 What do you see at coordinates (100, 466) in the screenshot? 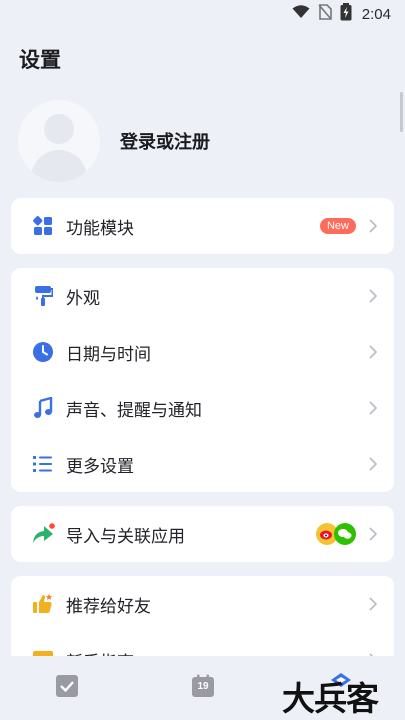
I see `more-settings-label: 更多设置` at bounding box center [100, 466].